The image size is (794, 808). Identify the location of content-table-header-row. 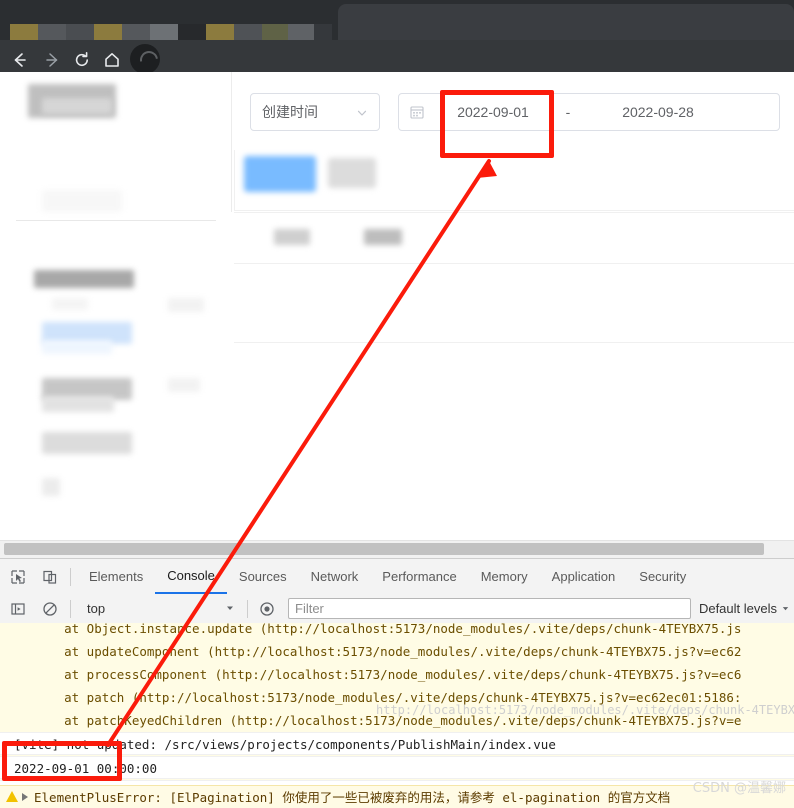
(514, 238).